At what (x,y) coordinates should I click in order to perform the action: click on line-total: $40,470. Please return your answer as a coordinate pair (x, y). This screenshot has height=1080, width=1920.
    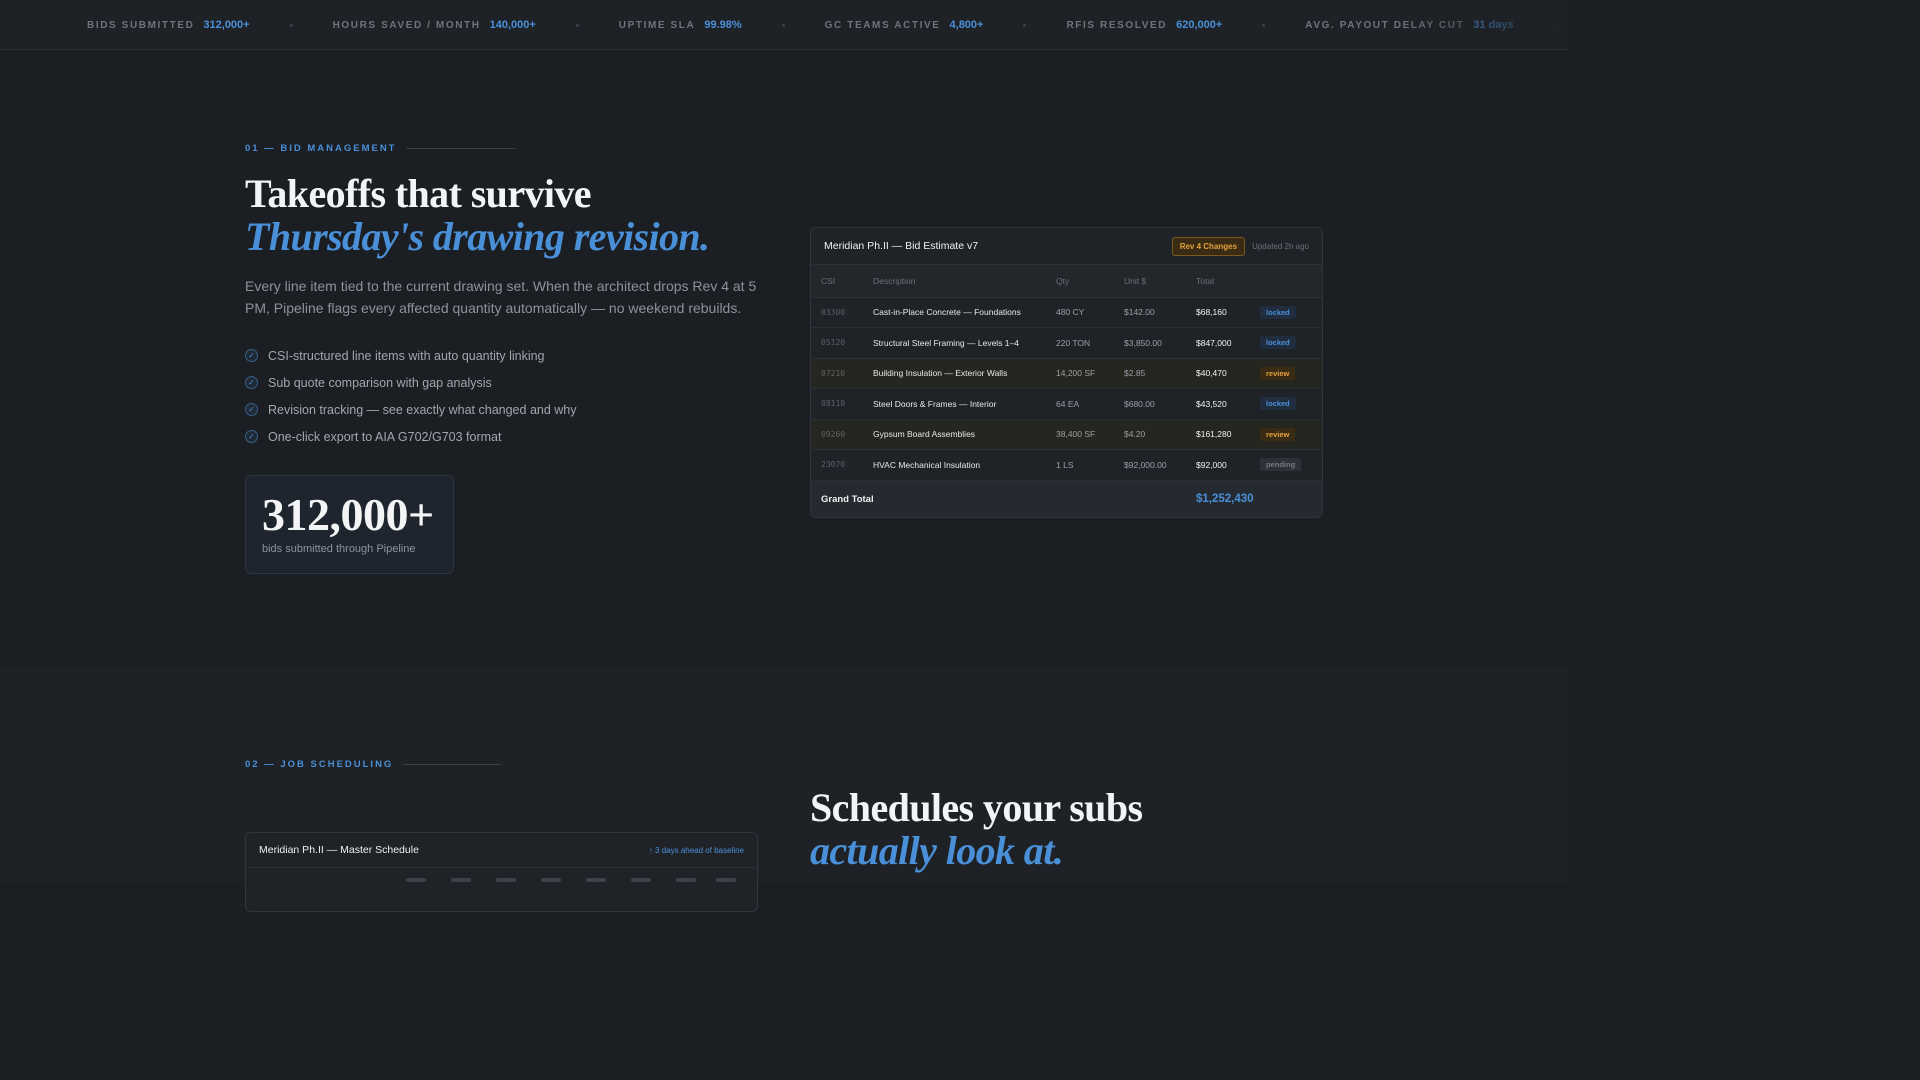
    Looking at the image, I should click on (1228, 373).